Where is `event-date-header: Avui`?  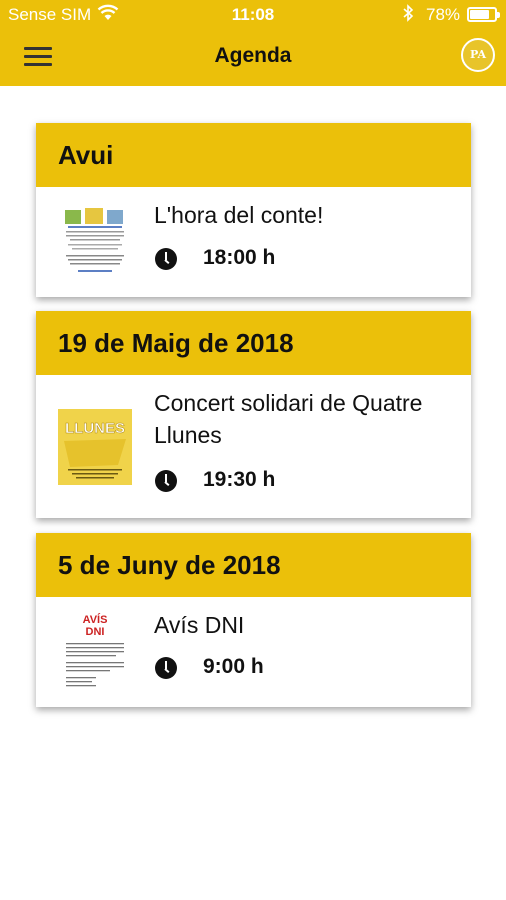 event-date-header: Avui is located at coordinates (253, 155).